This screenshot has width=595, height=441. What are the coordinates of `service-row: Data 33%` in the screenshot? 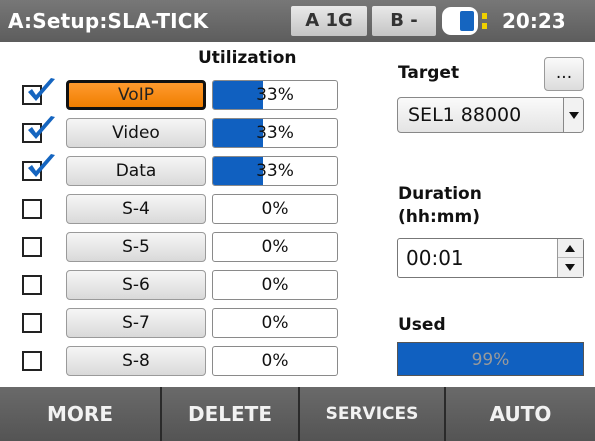 It's located at (172, 171).